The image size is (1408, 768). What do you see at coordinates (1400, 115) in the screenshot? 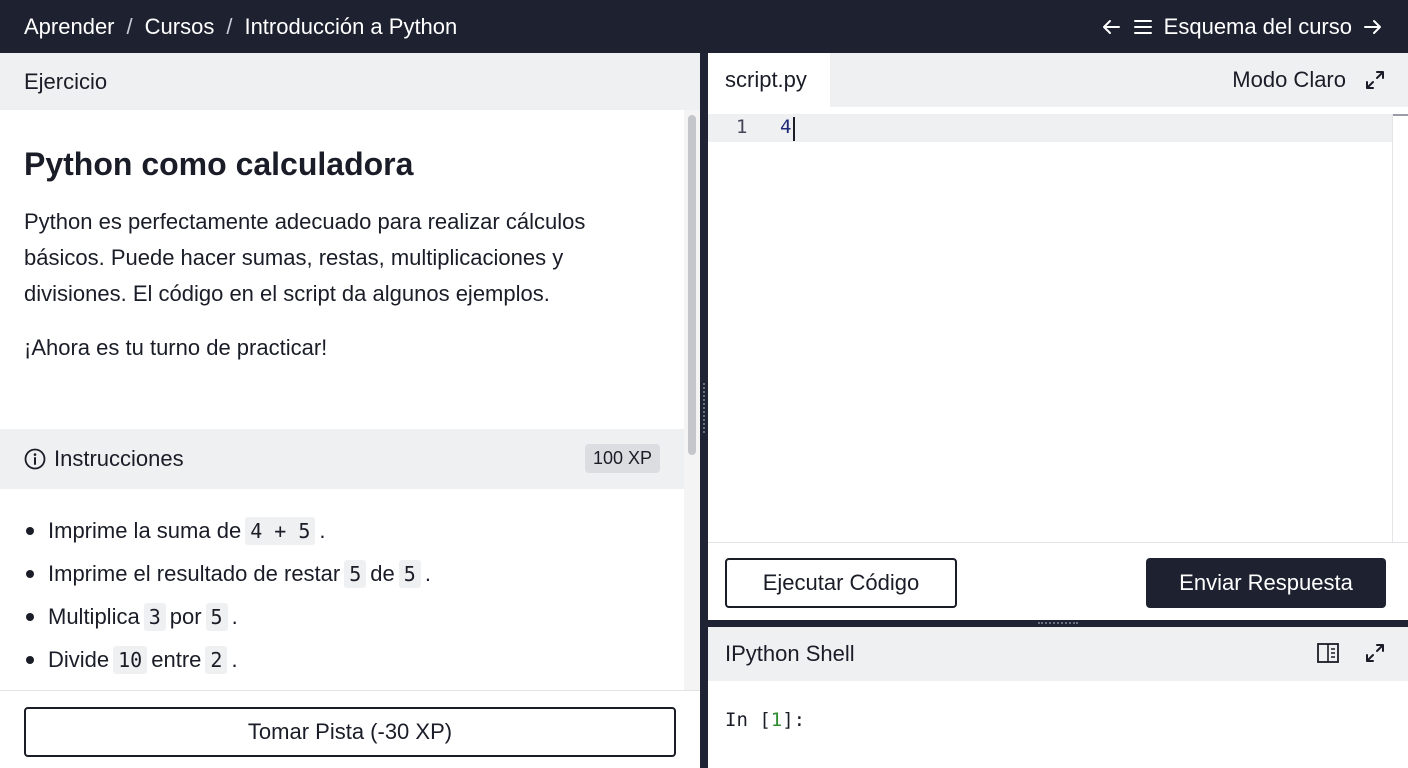
I see `scrollbar-marker` at bounding box center [1400, 115].